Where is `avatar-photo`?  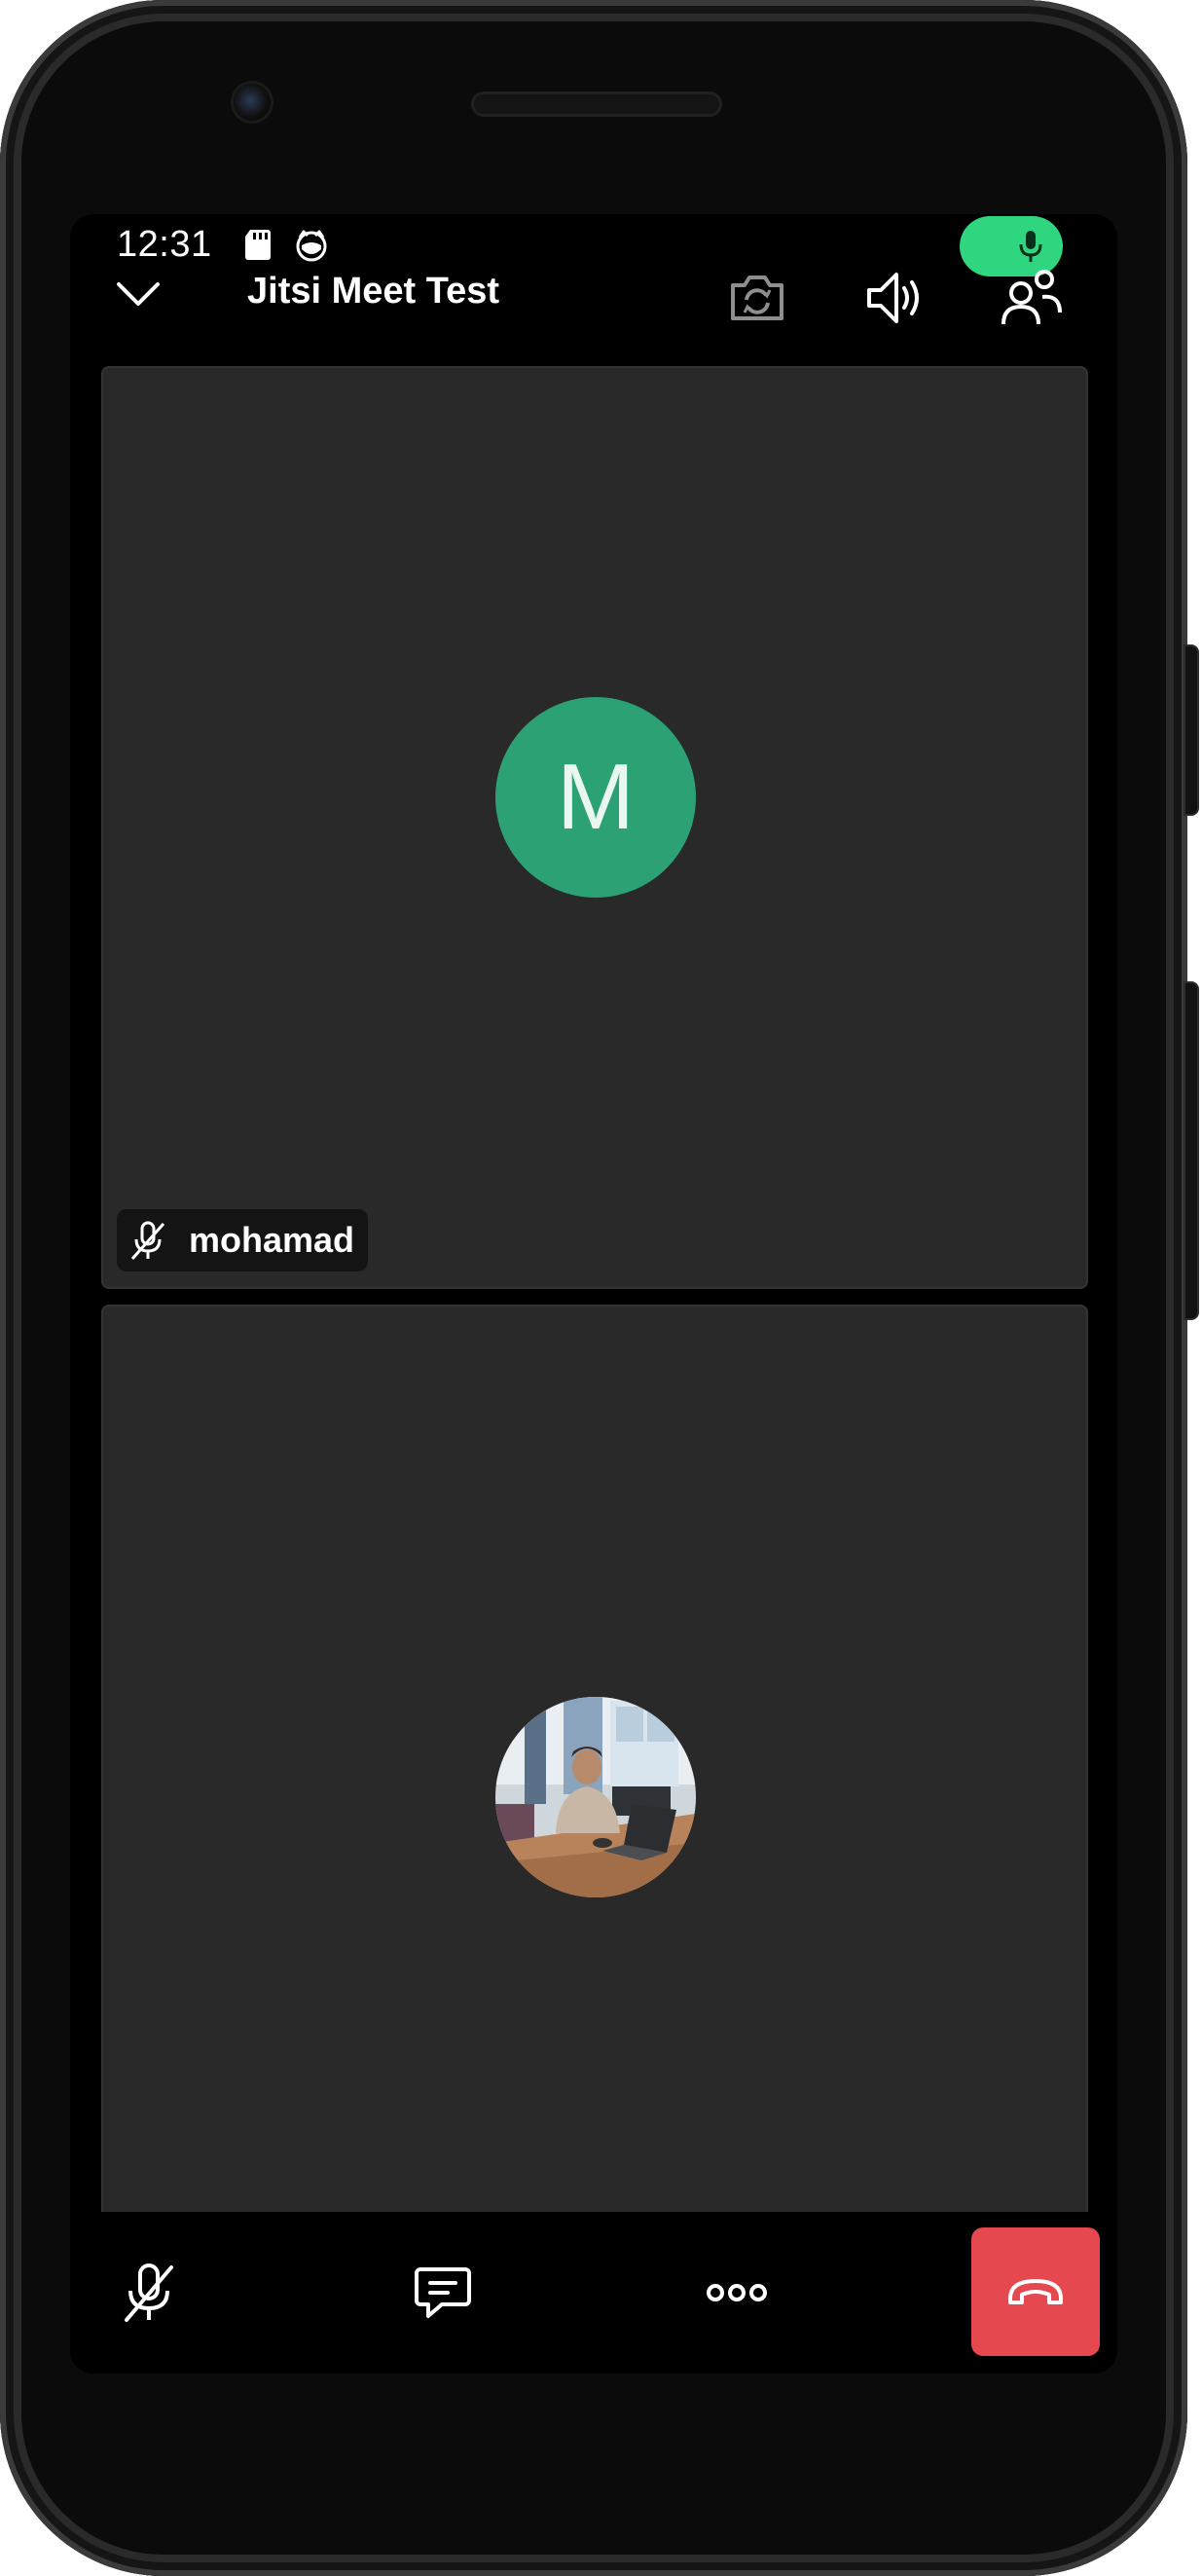
avatar-photo is located at coordinates (595, 1797).